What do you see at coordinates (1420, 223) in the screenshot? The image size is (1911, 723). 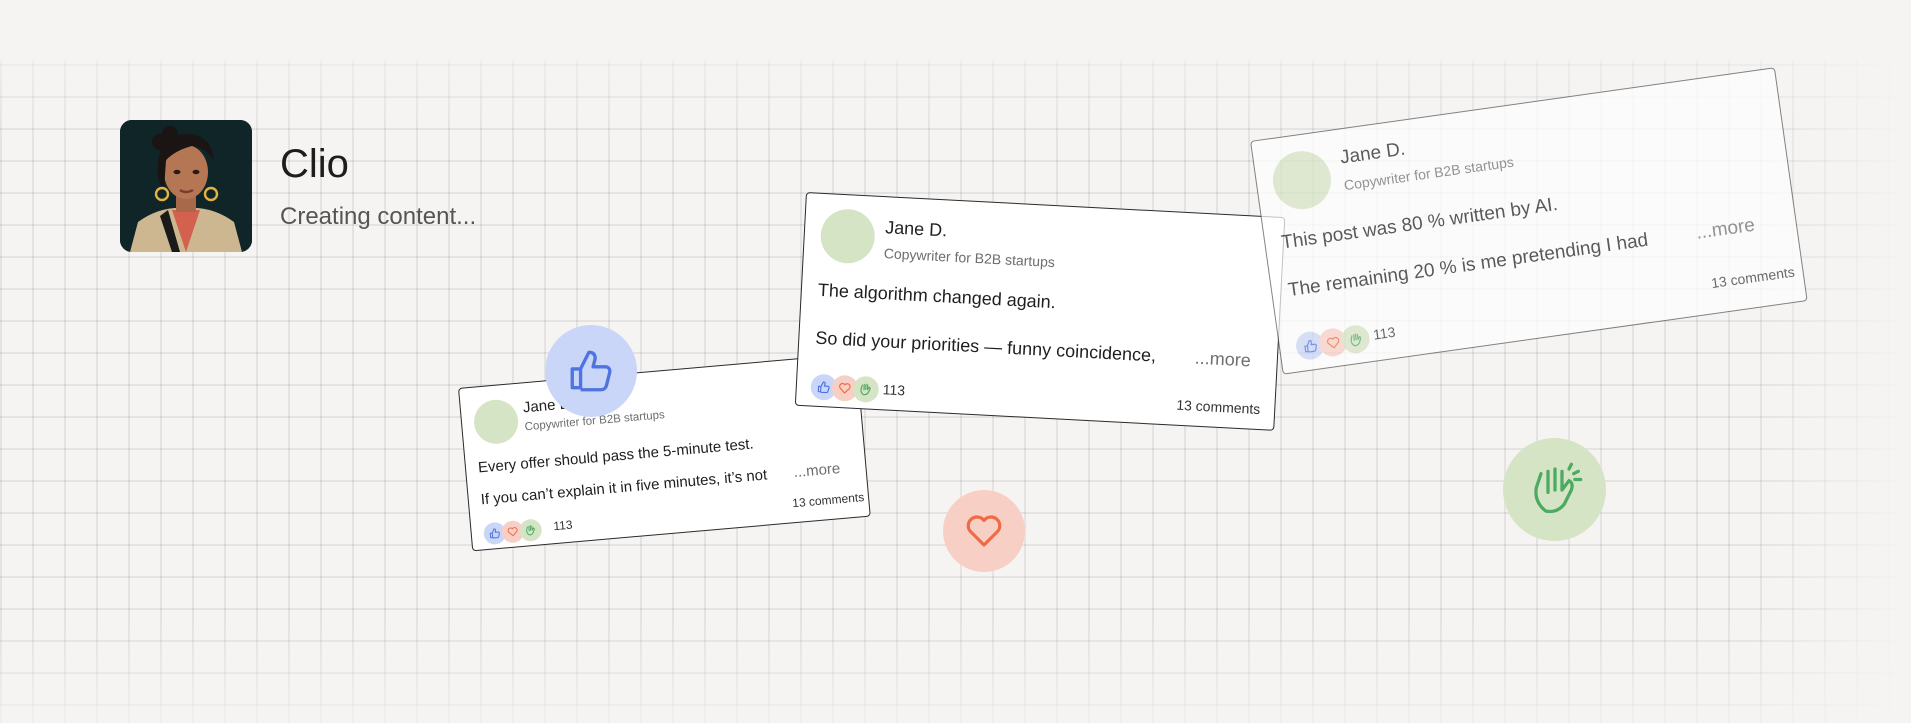 I see `post-text-line: This post was 80 % written by AI.` at bounding box center [1420, 223].